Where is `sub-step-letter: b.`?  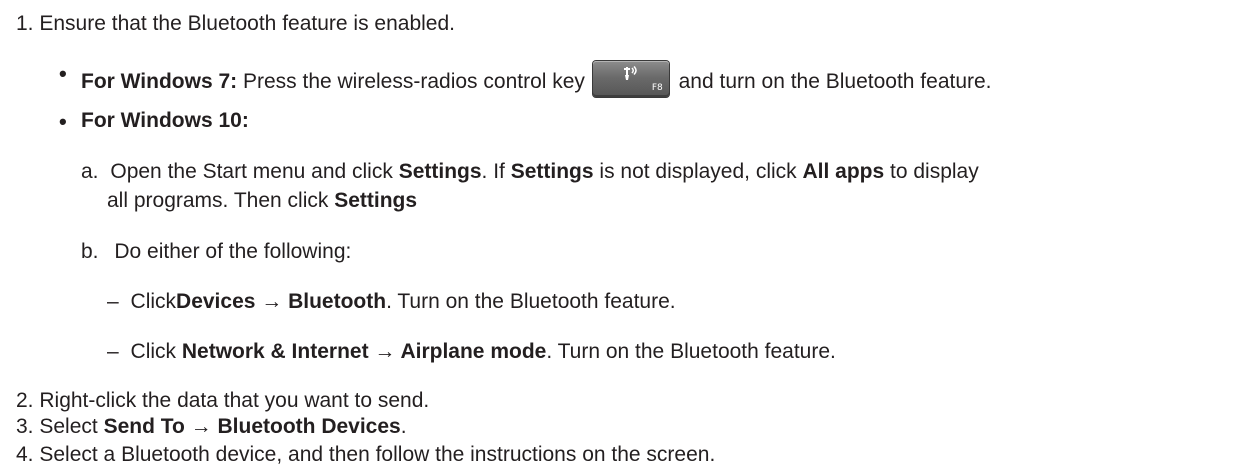 sub-step-letter: b. is located at coordinates (90, 251).